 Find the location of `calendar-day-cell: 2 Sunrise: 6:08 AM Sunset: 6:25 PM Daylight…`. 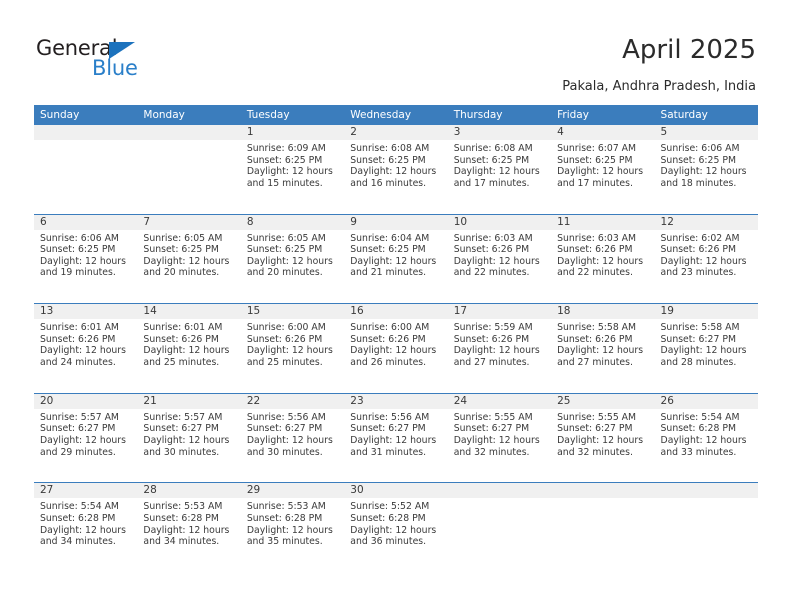

calendar-day-cell: 2 Sunrise: 6:08 AM Sunset: 6:25 PM Daylight… is located at coordinates (396, 169).